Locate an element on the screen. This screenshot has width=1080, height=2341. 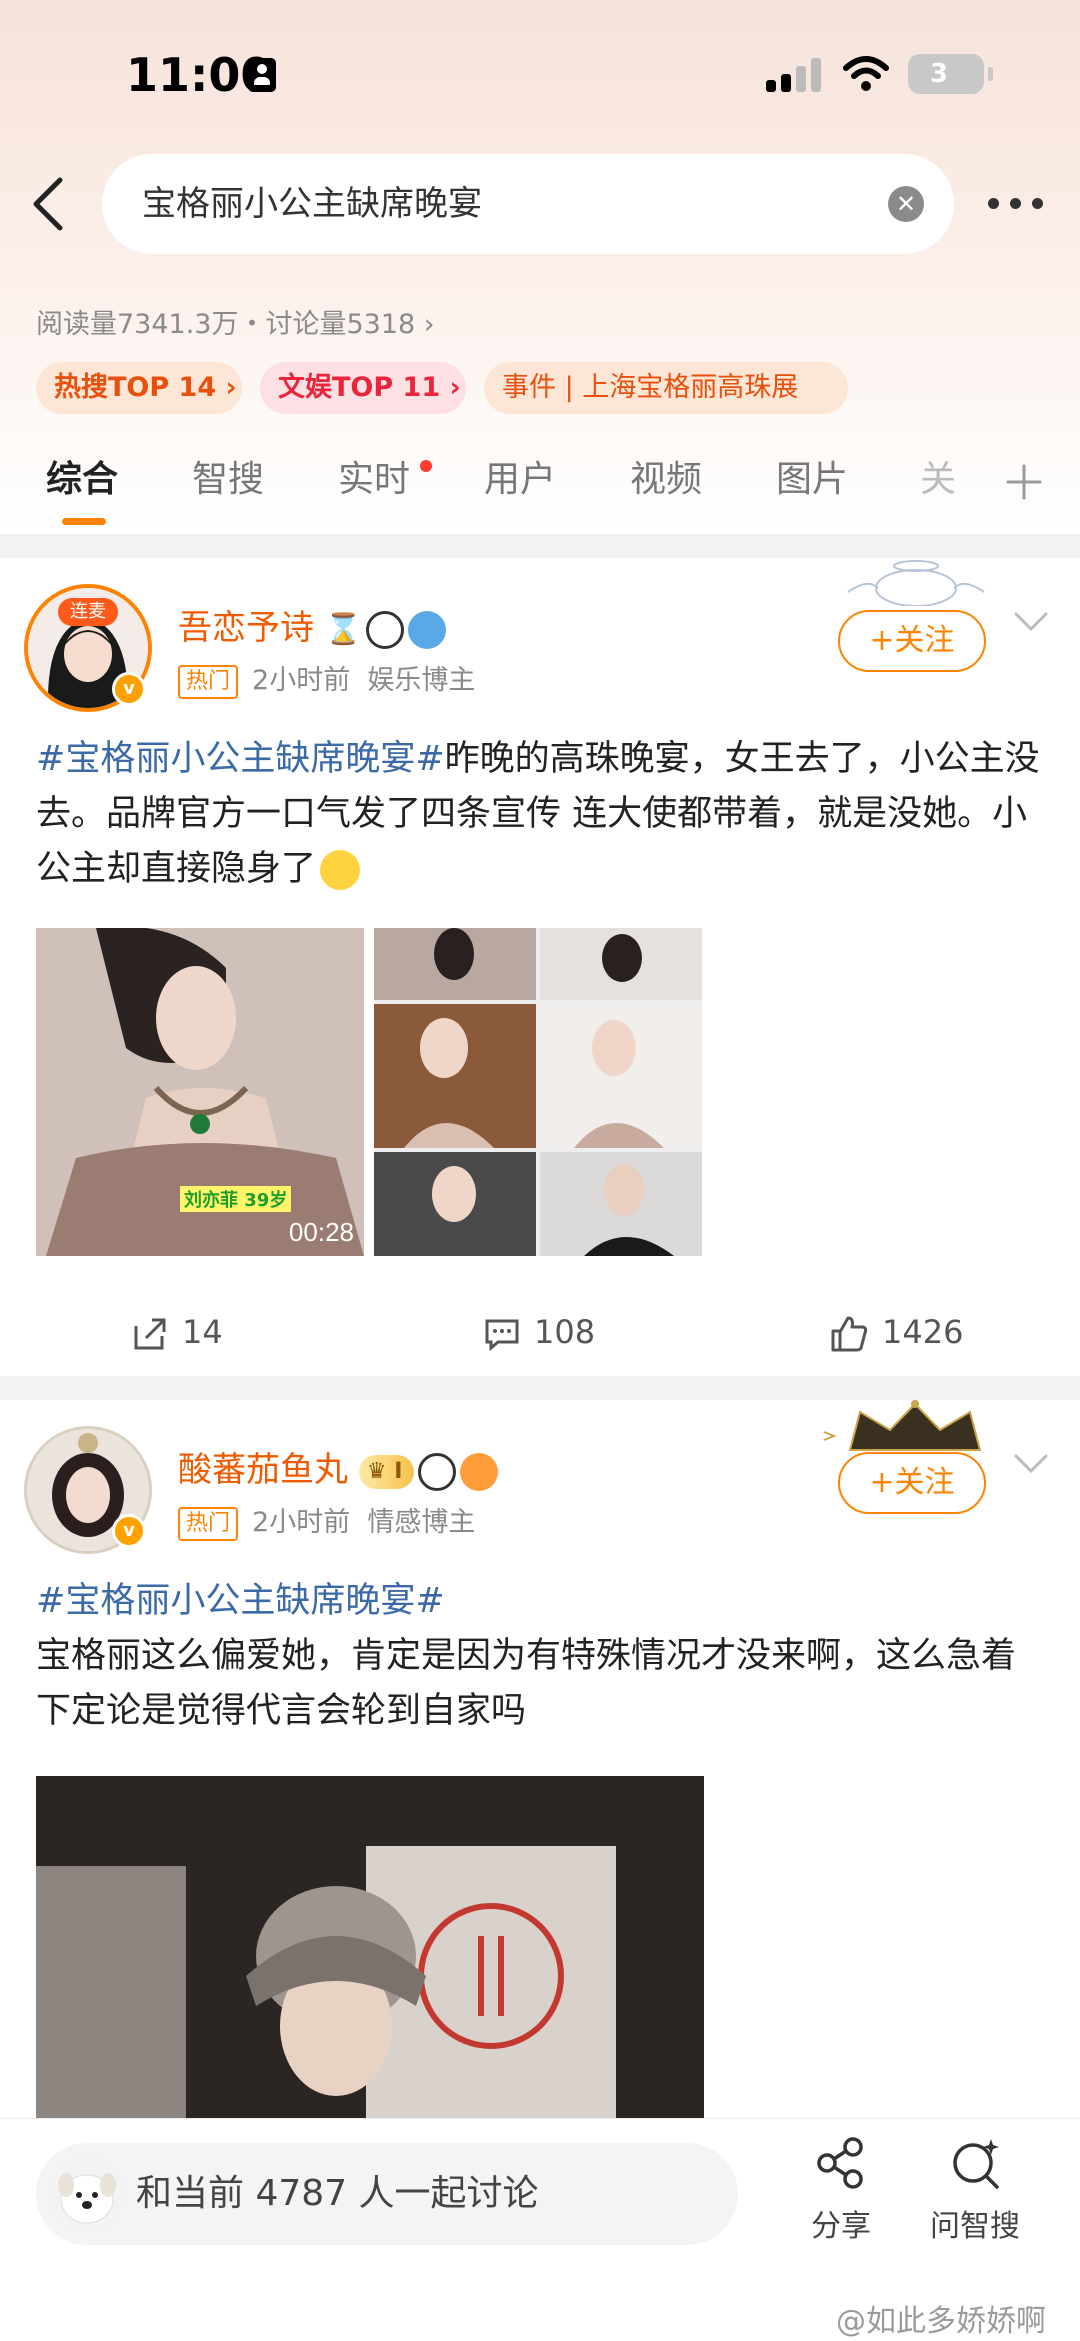
ask-label: 问智搜 is located at coordinates (975, 2226).